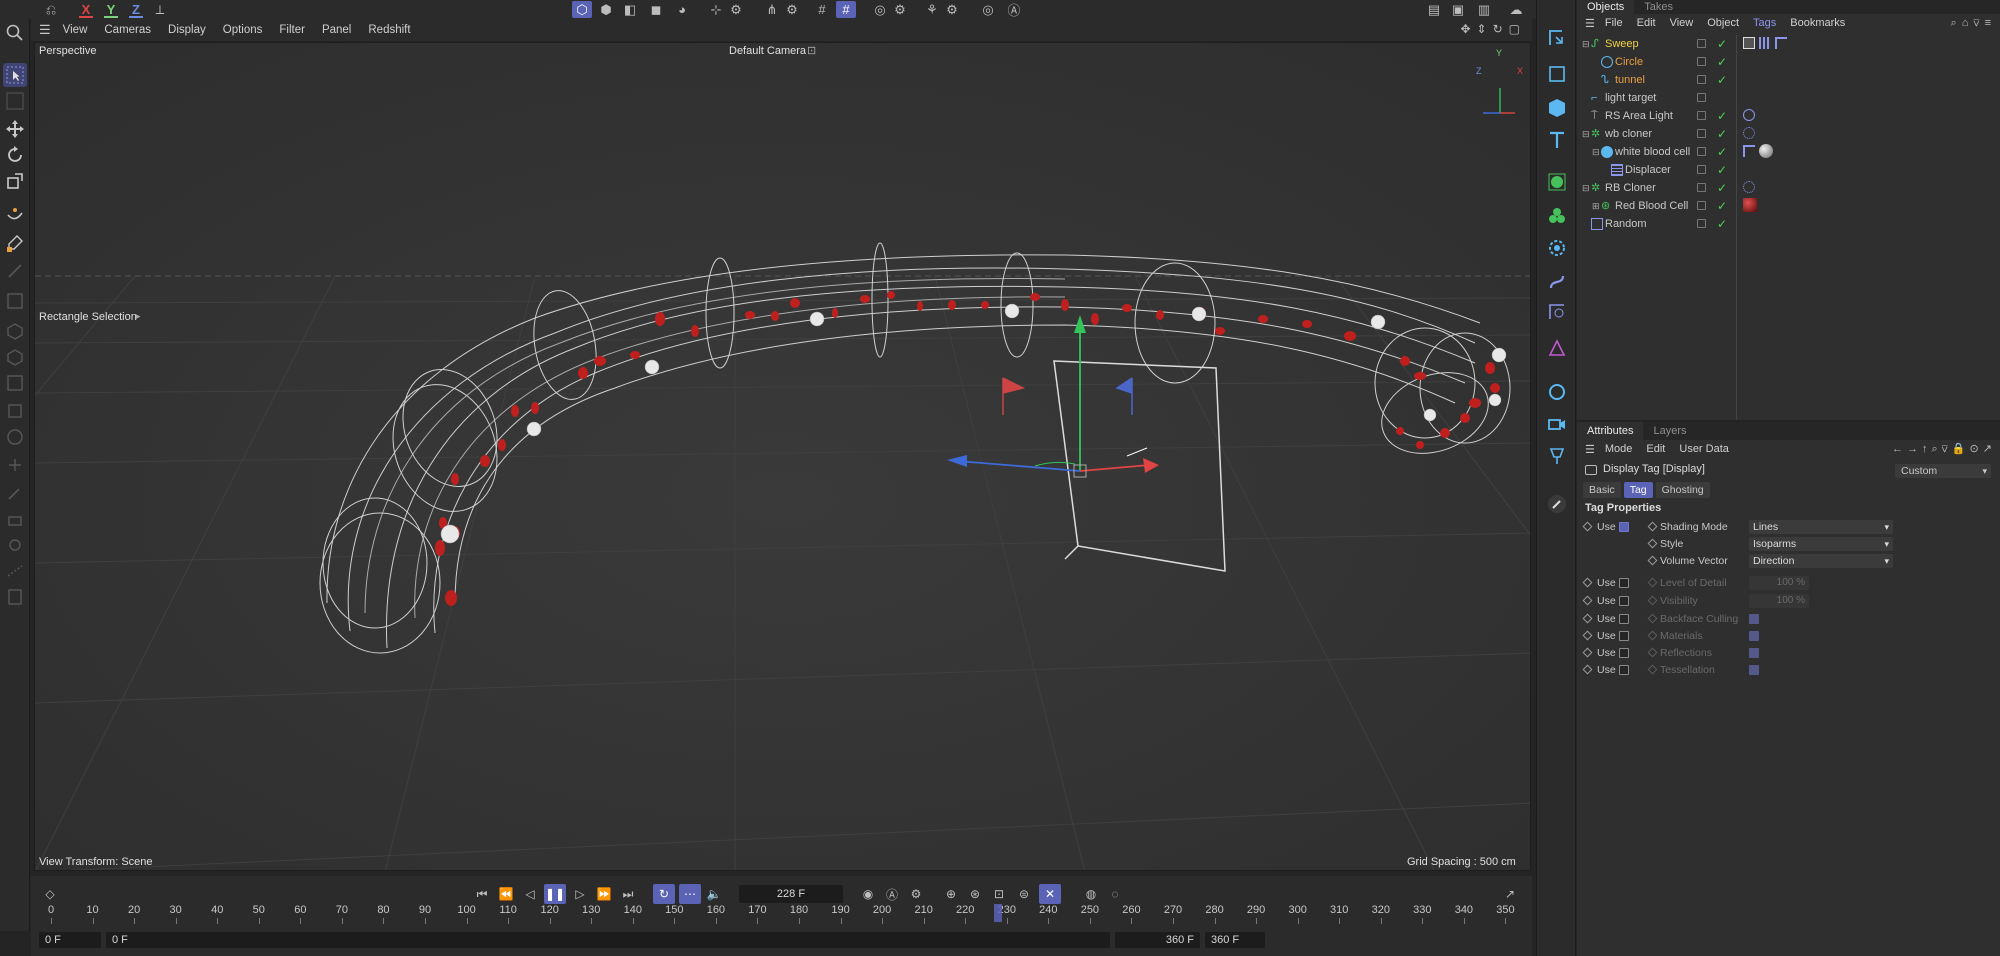 The height and width of the screenshot is (956, 2000). Describe the element at coordinates (1704, 449) in the screenshot. I see `attributes-menu-user-data: User Data` at that location.